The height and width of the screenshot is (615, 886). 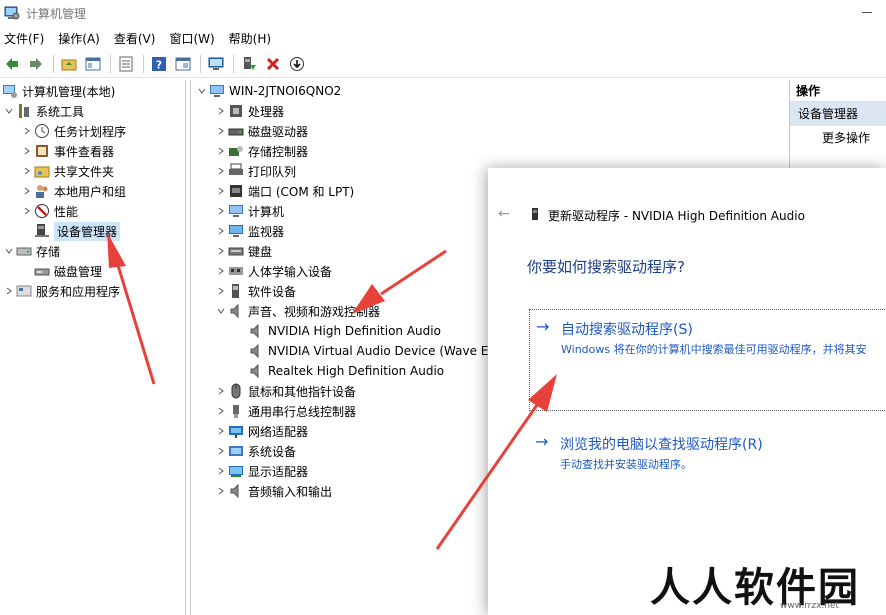 What do you see at coordinates (273, 491) in the screenshot?
I see `device-category: 音频输入和输出` at bounding box center [273, 491].